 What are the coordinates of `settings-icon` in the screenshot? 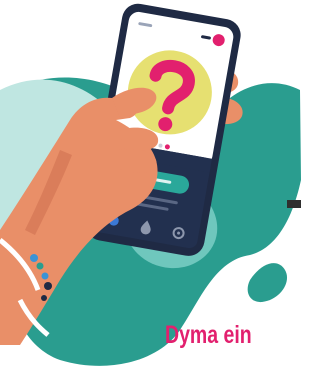 It's located at (178, 233).